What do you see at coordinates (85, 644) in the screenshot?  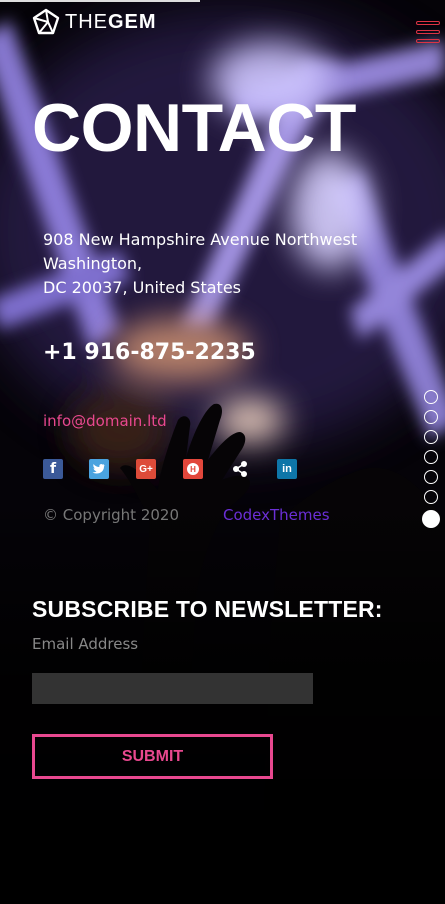 I see `email-address-label: Email Address` at bounding box center [85, 644].